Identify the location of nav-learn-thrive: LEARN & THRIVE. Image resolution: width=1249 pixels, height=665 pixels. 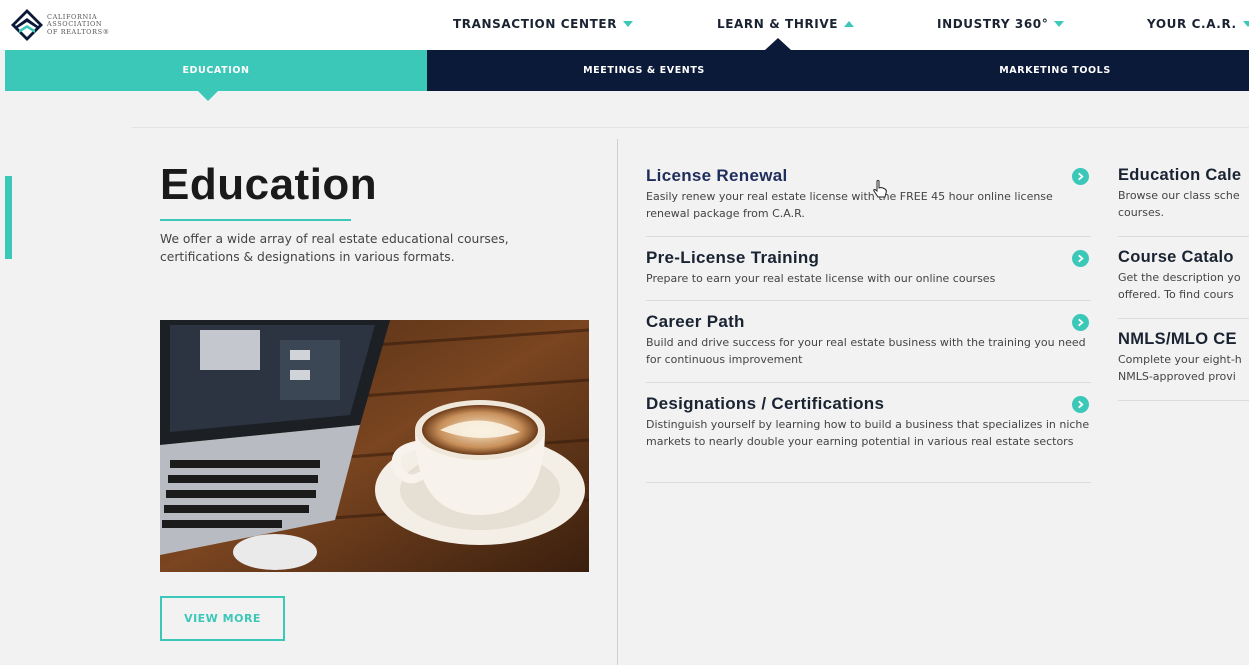
(786, 24).